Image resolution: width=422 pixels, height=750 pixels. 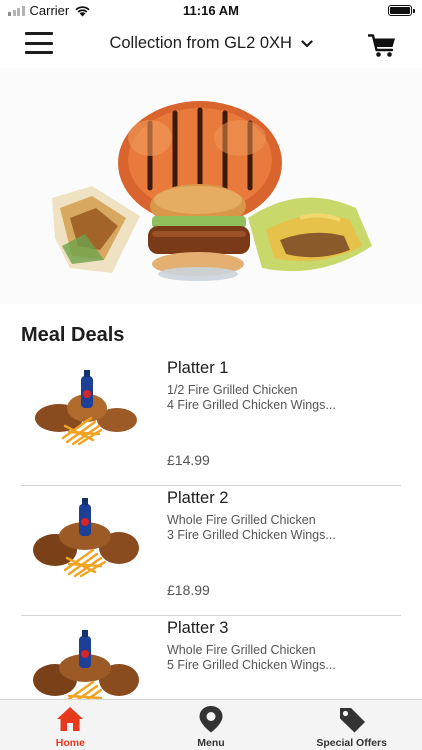 I want to click on deal-name: Platter 3, so click(x=198, y=628).